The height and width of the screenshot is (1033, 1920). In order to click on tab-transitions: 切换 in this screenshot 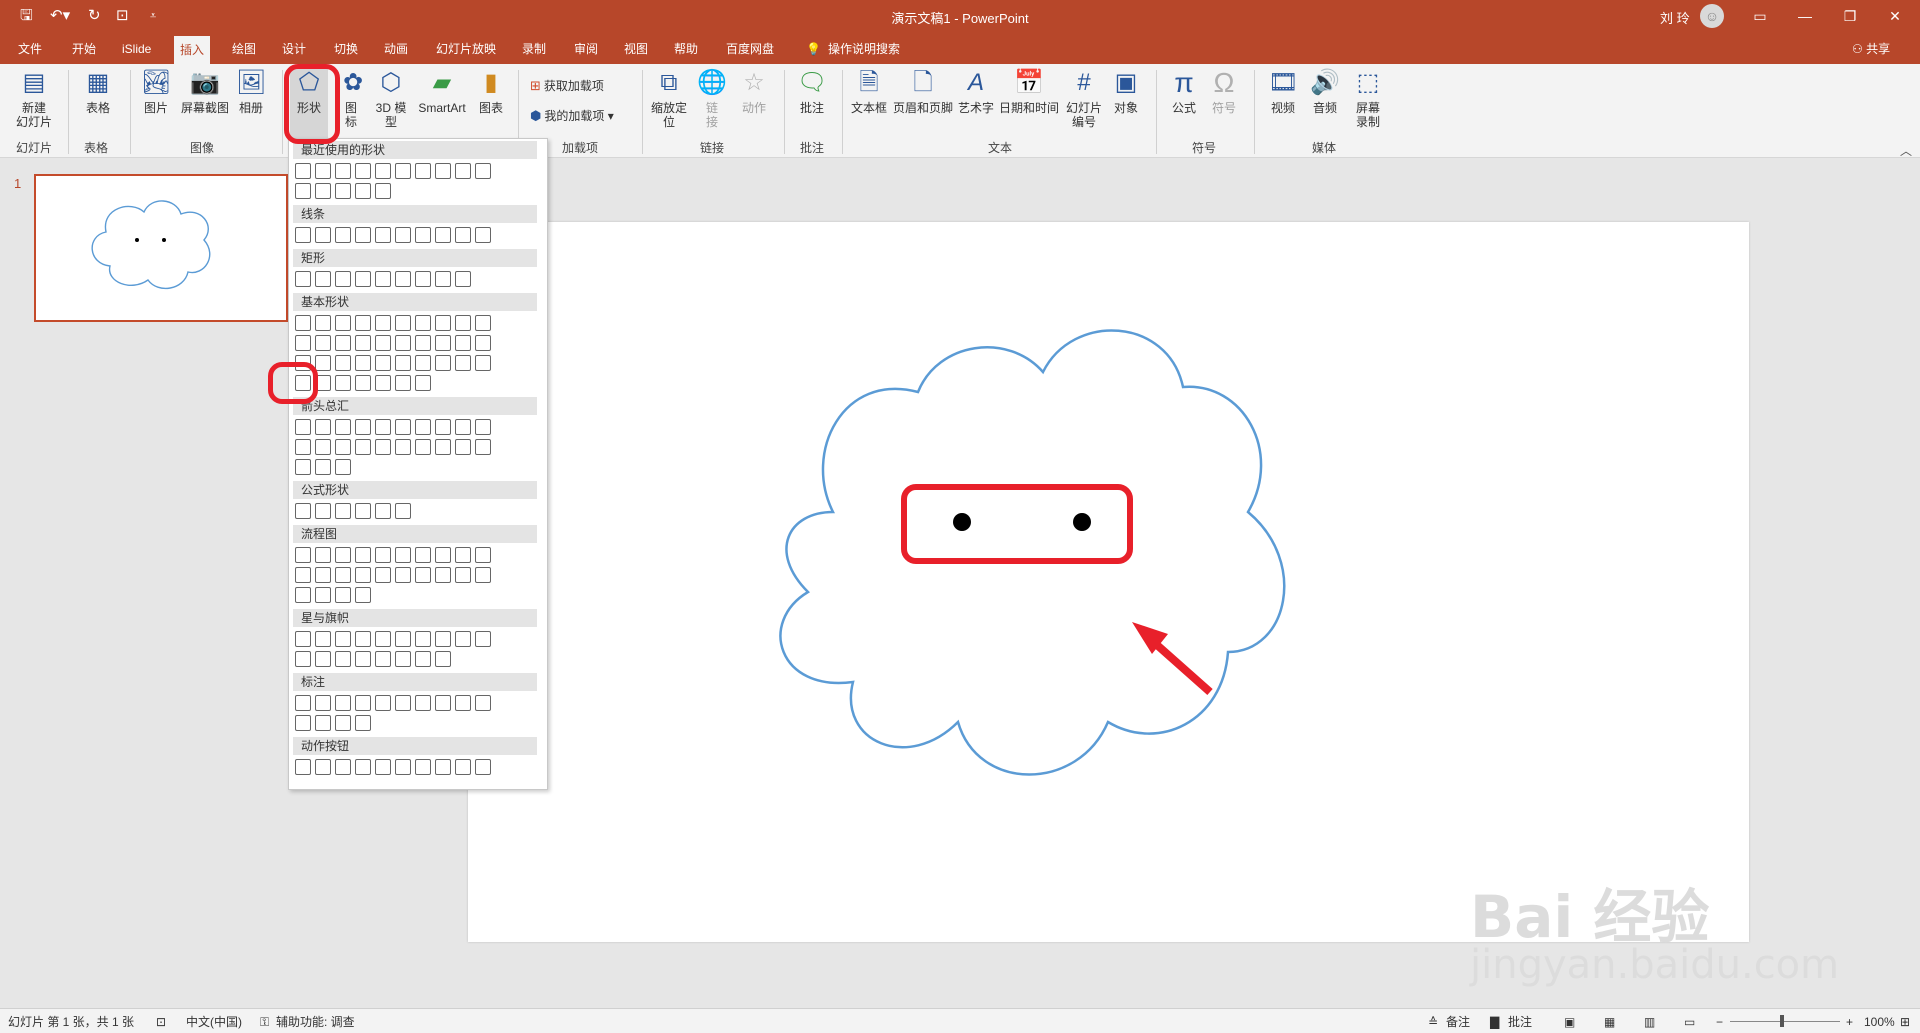, I will do `click(346, 49)`.